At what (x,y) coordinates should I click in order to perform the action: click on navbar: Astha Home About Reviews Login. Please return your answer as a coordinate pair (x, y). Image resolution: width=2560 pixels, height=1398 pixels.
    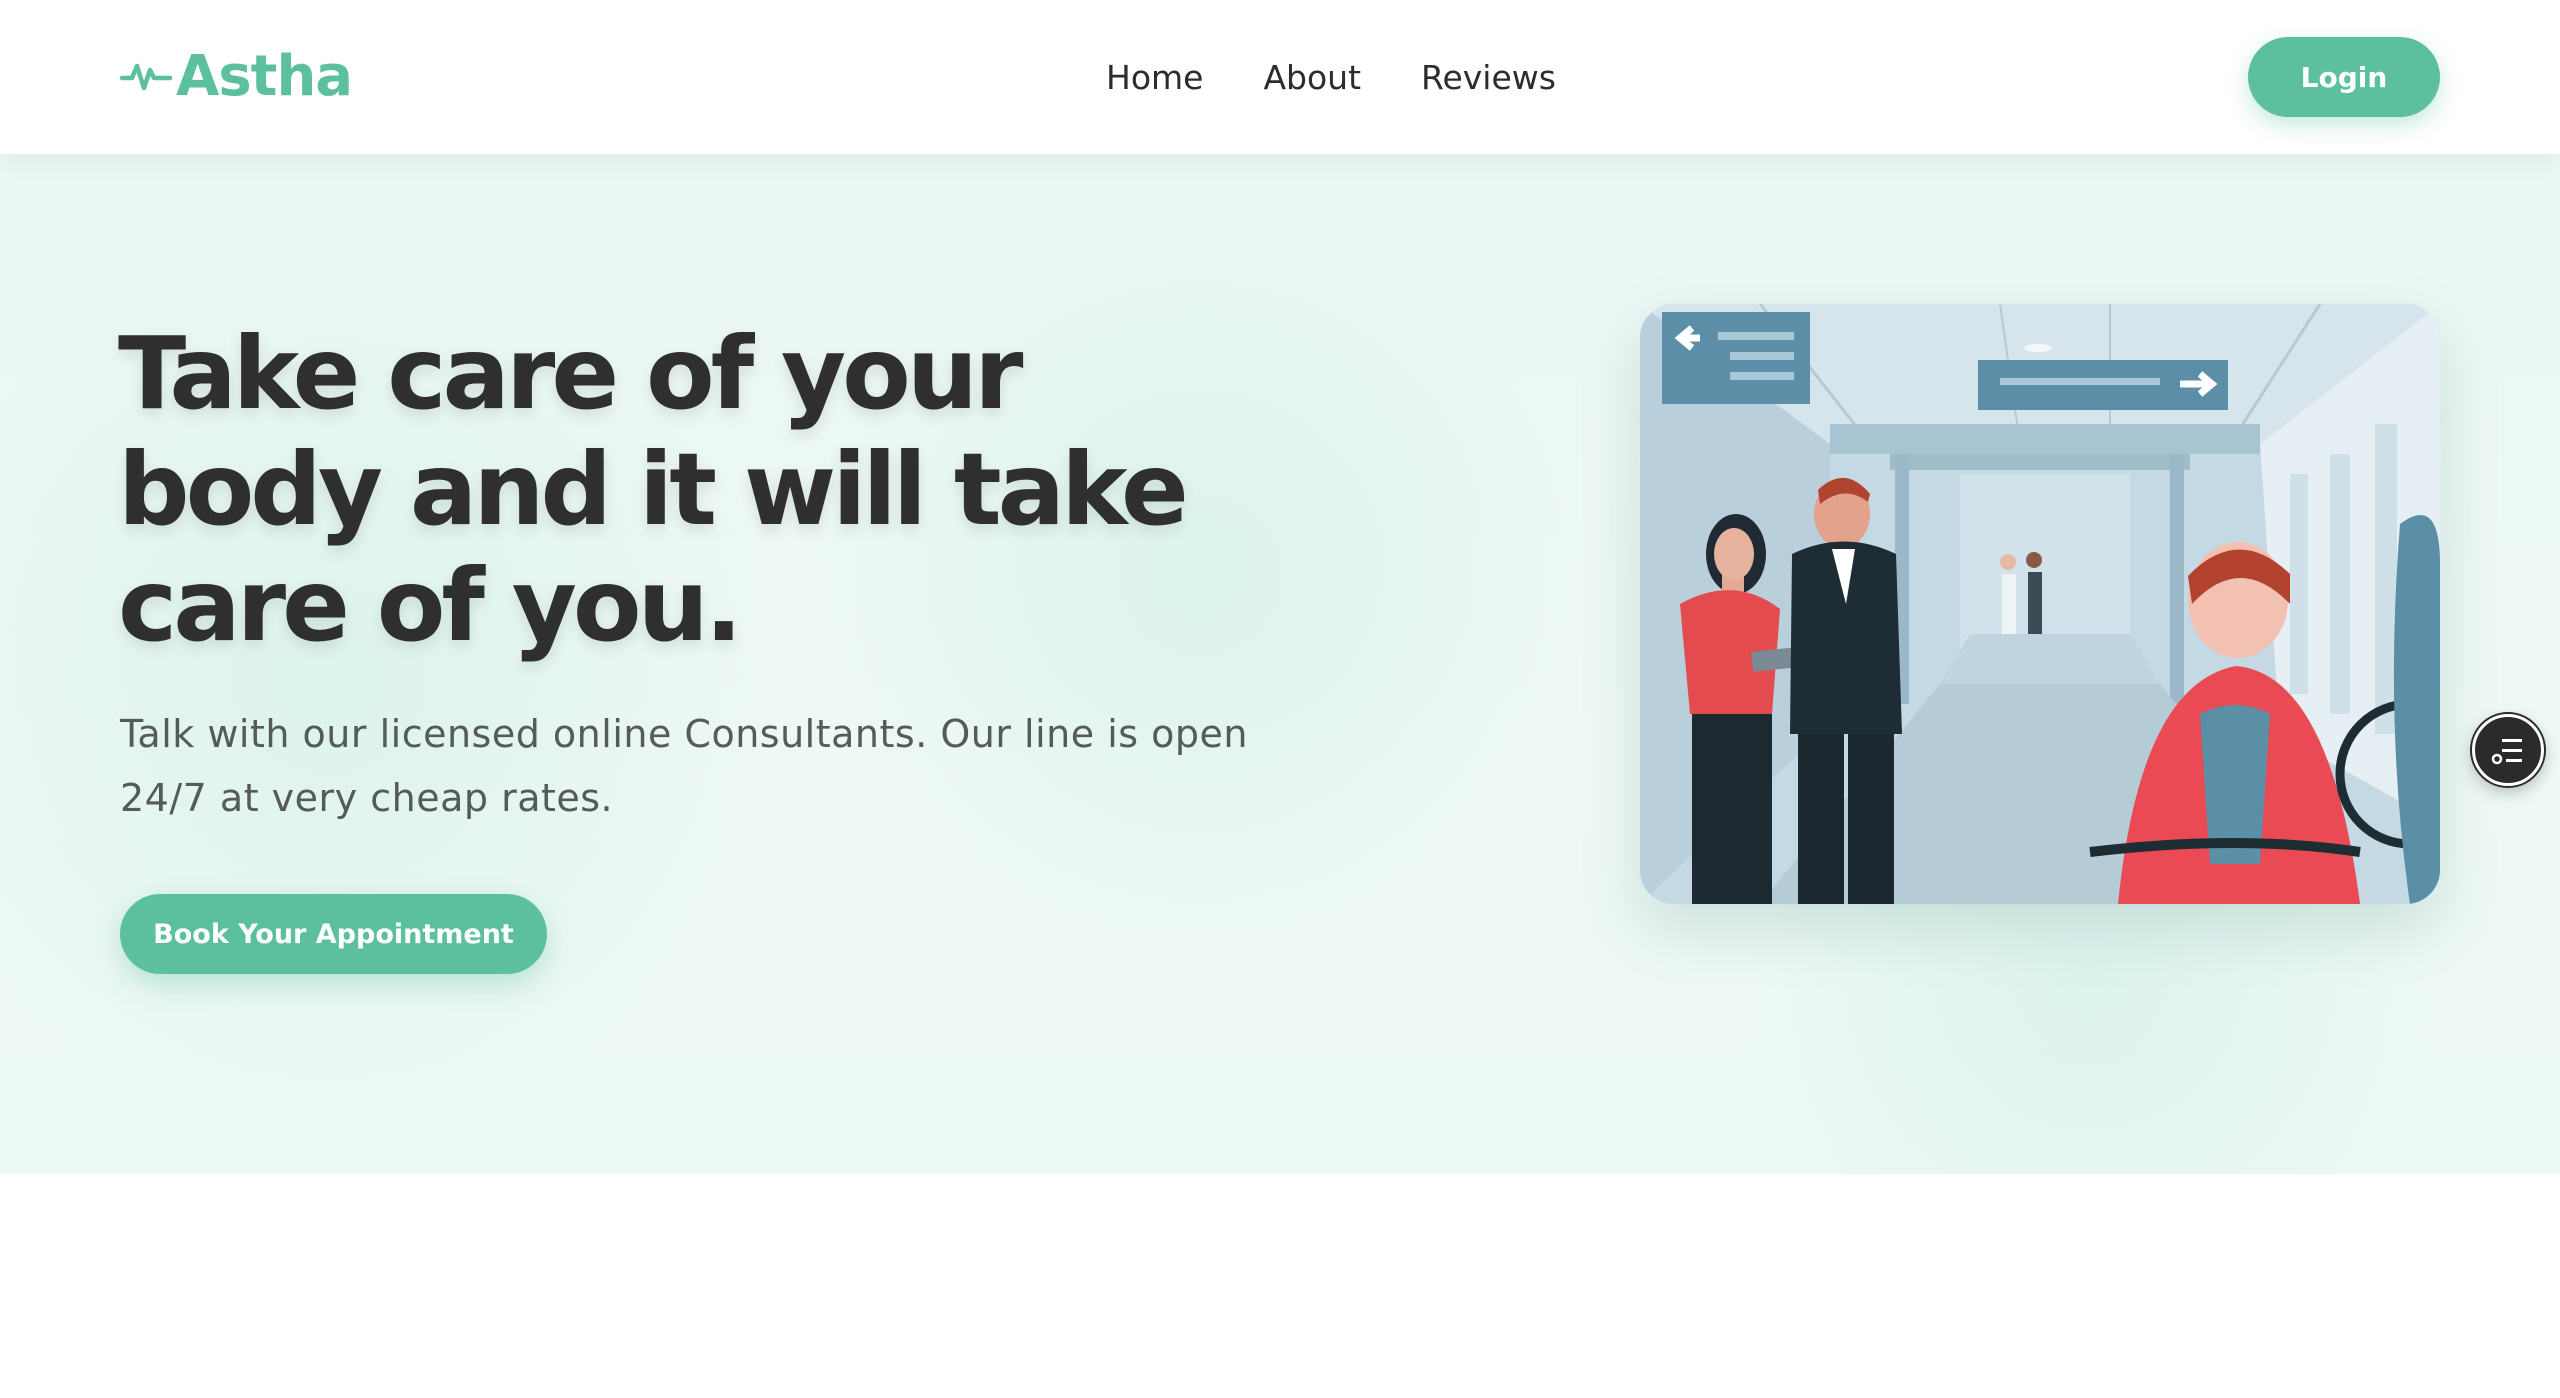
    Looking at the image, I should click on (1280, 77).